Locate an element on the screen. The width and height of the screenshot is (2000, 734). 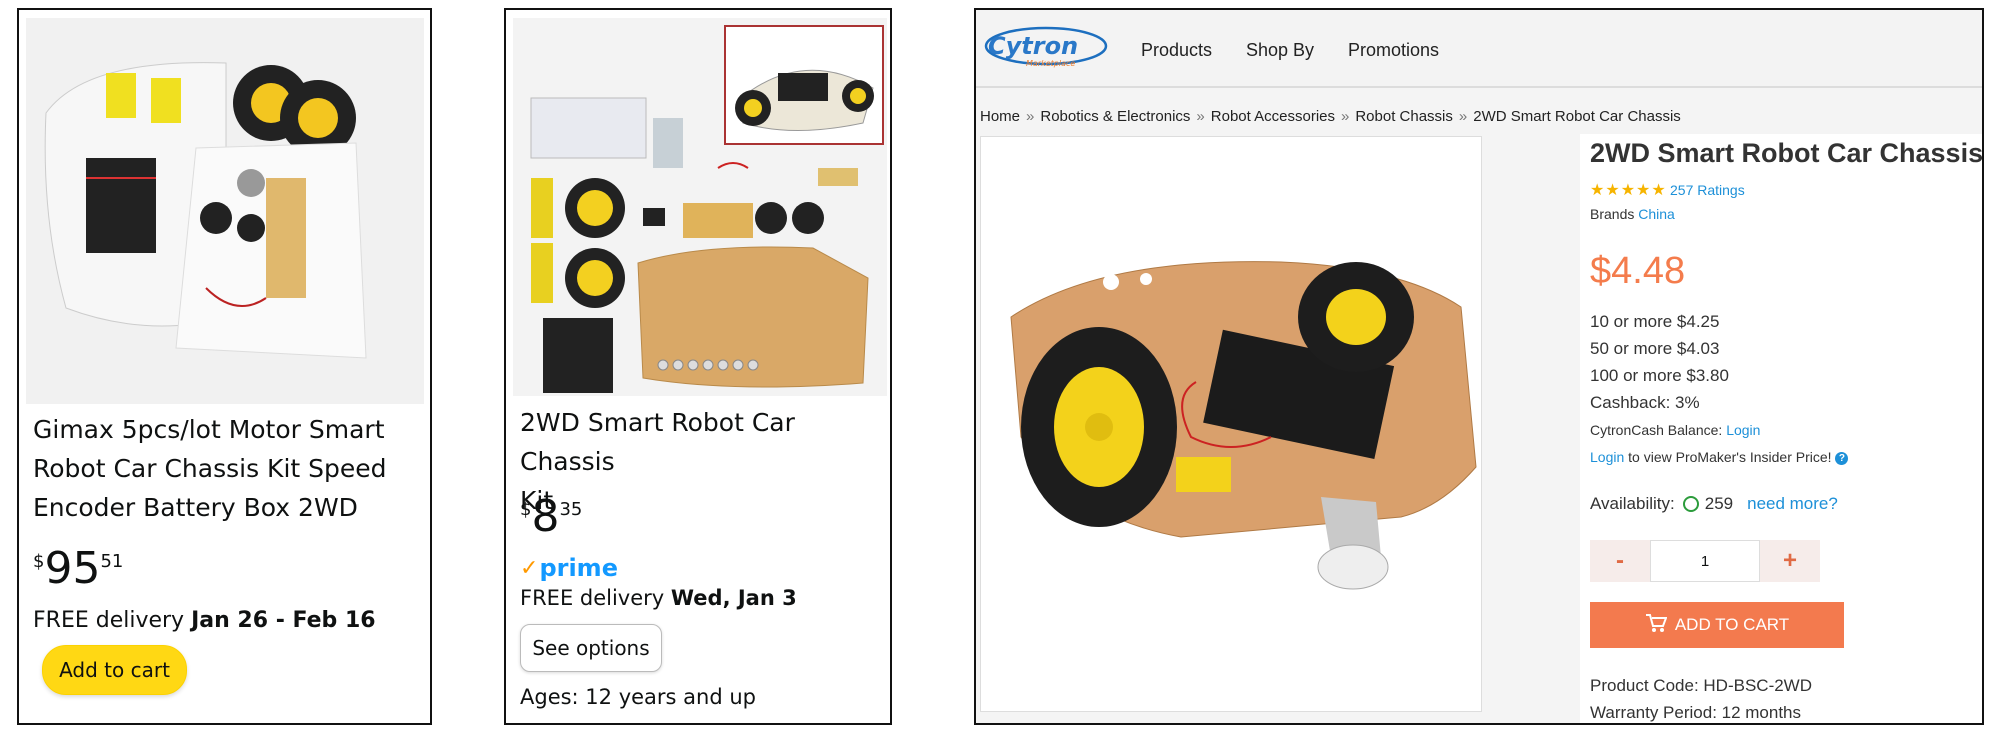
nav-promotions: Promotions is located at coordinates (1393, 50).